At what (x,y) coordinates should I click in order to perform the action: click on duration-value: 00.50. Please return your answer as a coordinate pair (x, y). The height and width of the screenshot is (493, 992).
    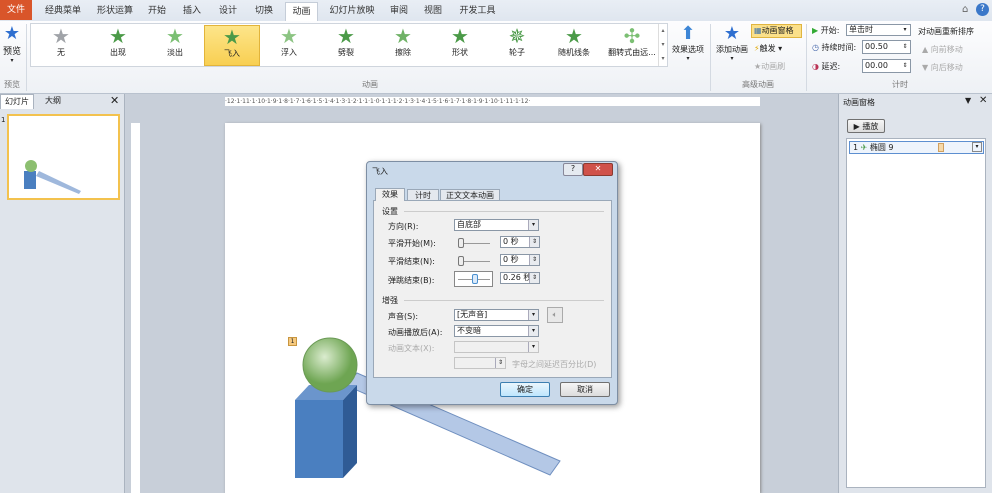
    Looking at the image, I should click on (876, 46).